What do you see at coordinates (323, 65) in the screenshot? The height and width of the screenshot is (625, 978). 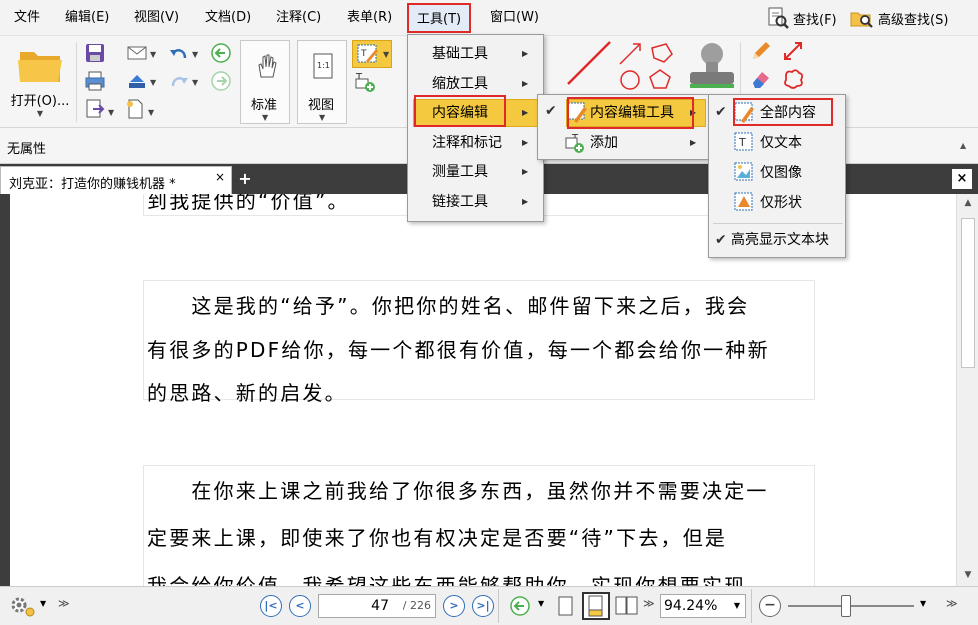 I see `svg-text: 1:1` at bounding box center [323, 65].